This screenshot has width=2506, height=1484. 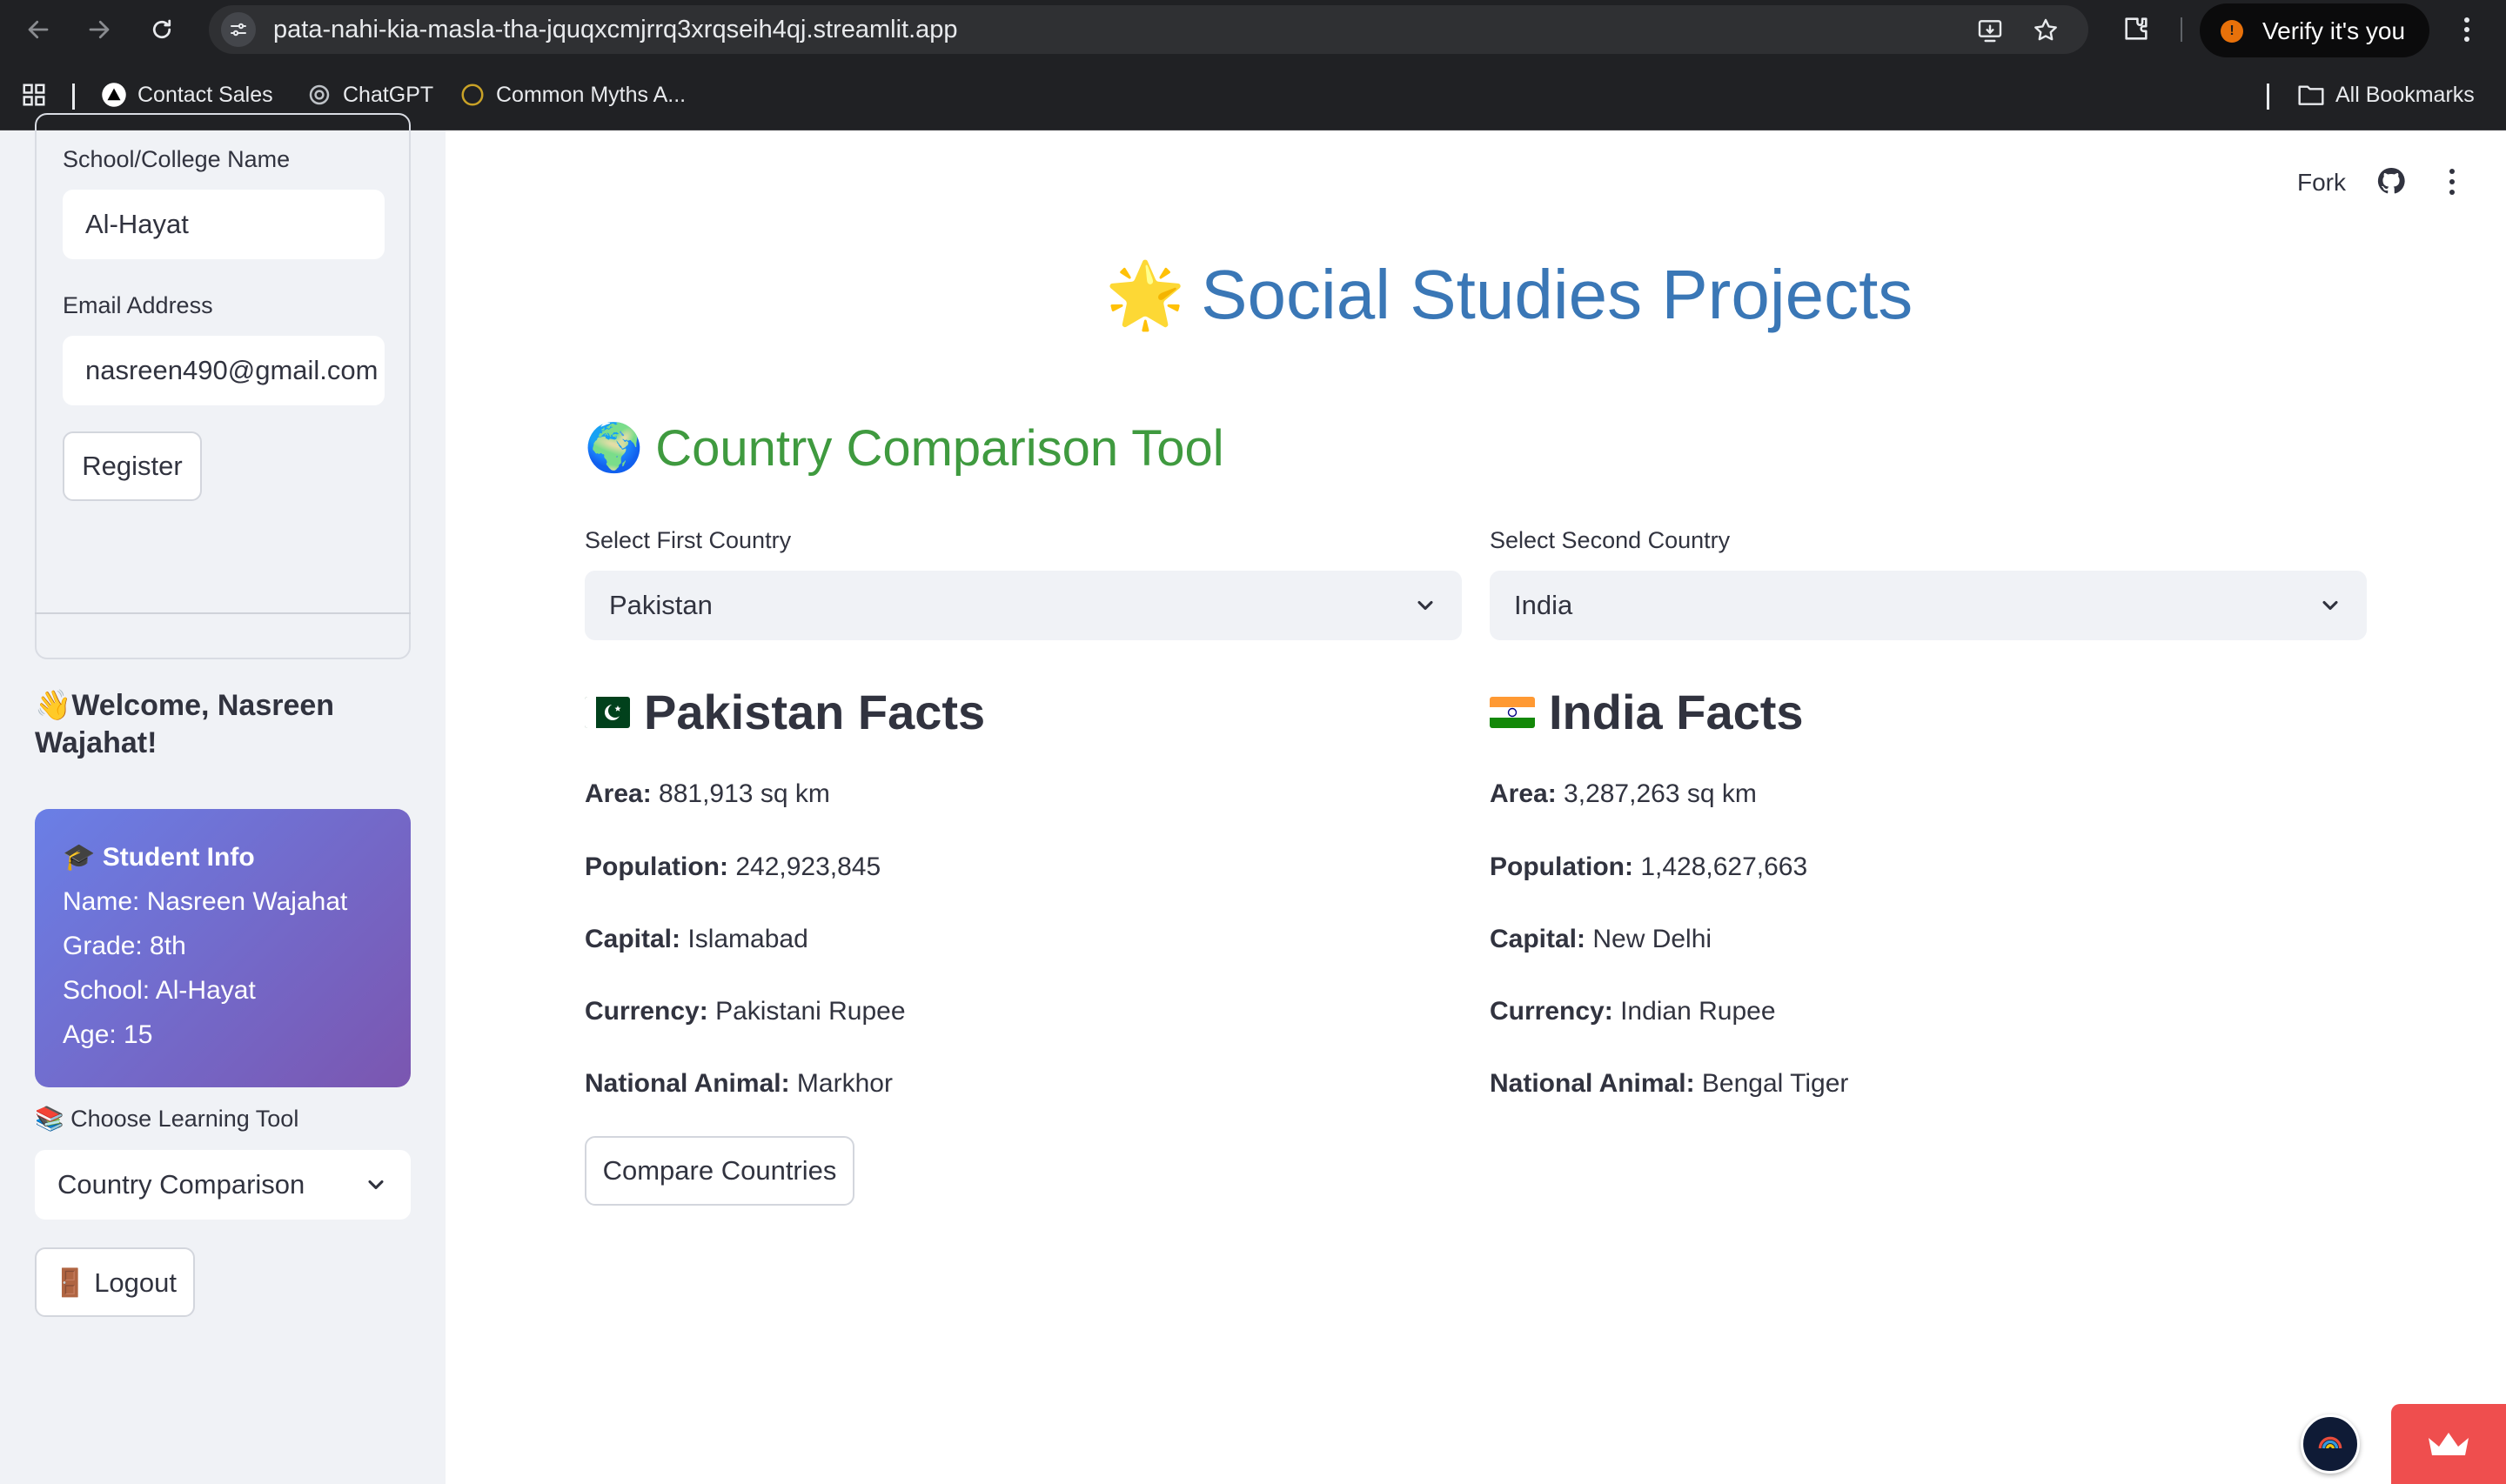 What do you see at coordinates (2311, 95) in the screenshot?
I see `folder-icon` at bounding box center [2311, 95].